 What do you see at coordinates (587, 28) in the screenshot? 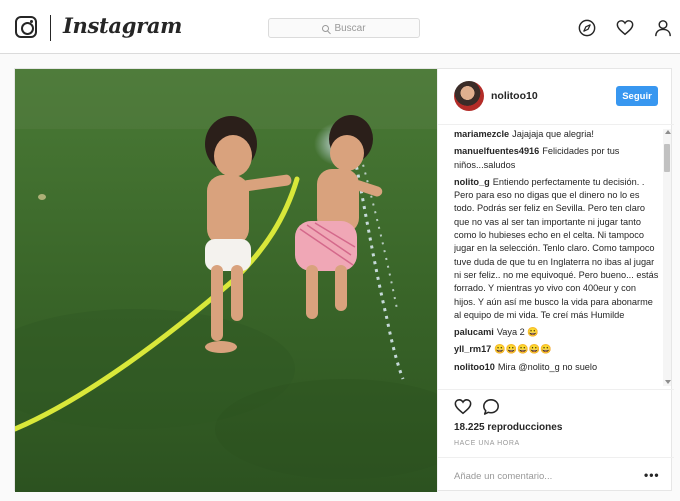
I see `explore-icon` at bounding box center [587, 28].